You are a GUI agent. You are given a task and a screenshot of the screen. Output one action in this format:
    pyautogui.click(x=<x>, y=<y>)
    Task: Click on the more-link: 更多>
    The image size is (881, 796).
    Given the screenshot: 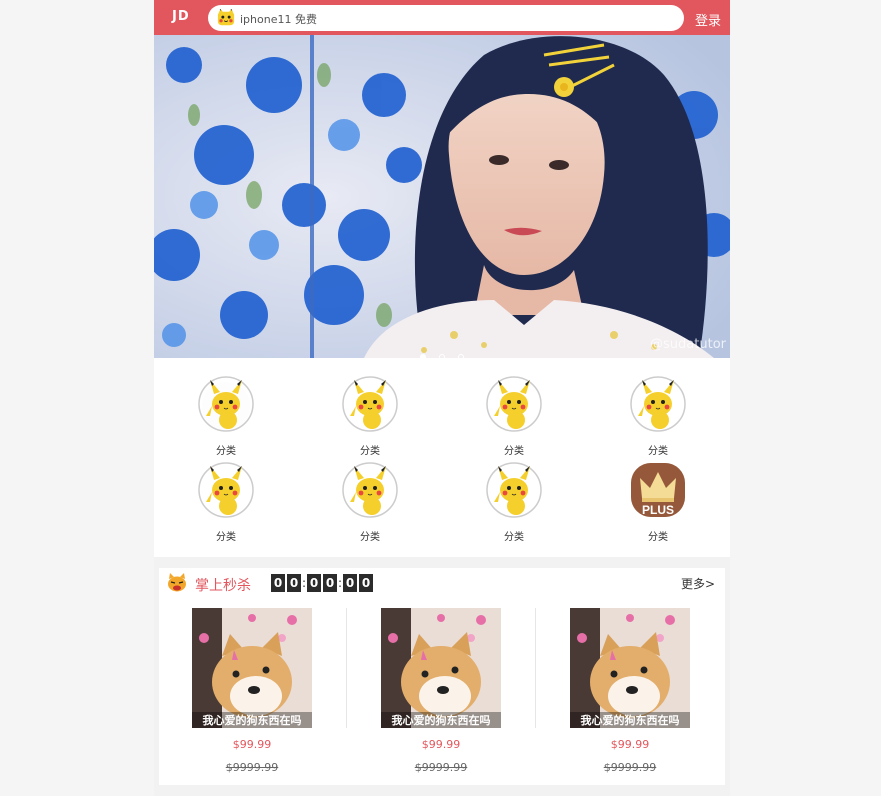 What is the action you would take?
    pyautogui.click(x=698, y=583)
    